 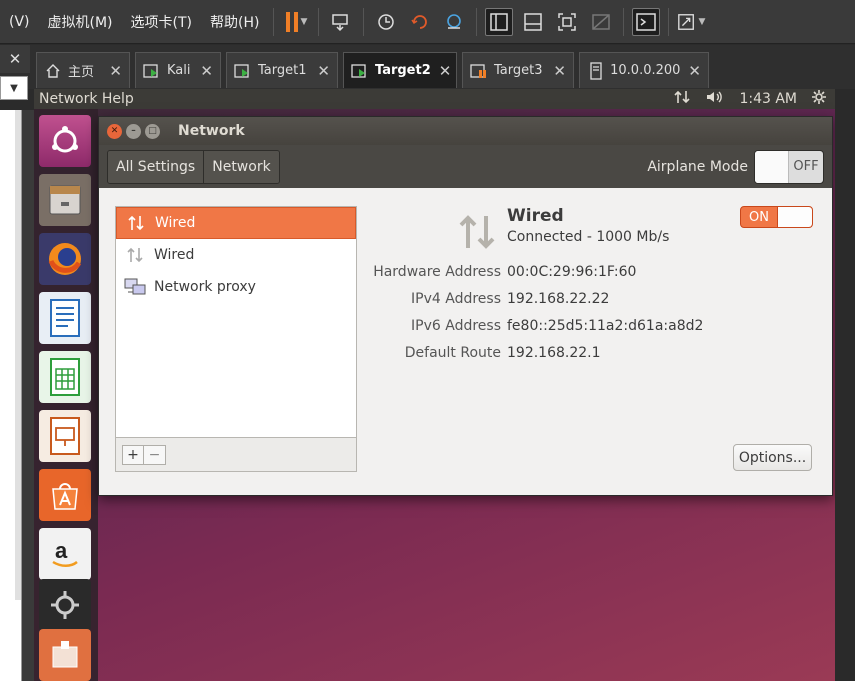 I want to click on breadcrumb: All Settings Network, so click(x=193, y=166).